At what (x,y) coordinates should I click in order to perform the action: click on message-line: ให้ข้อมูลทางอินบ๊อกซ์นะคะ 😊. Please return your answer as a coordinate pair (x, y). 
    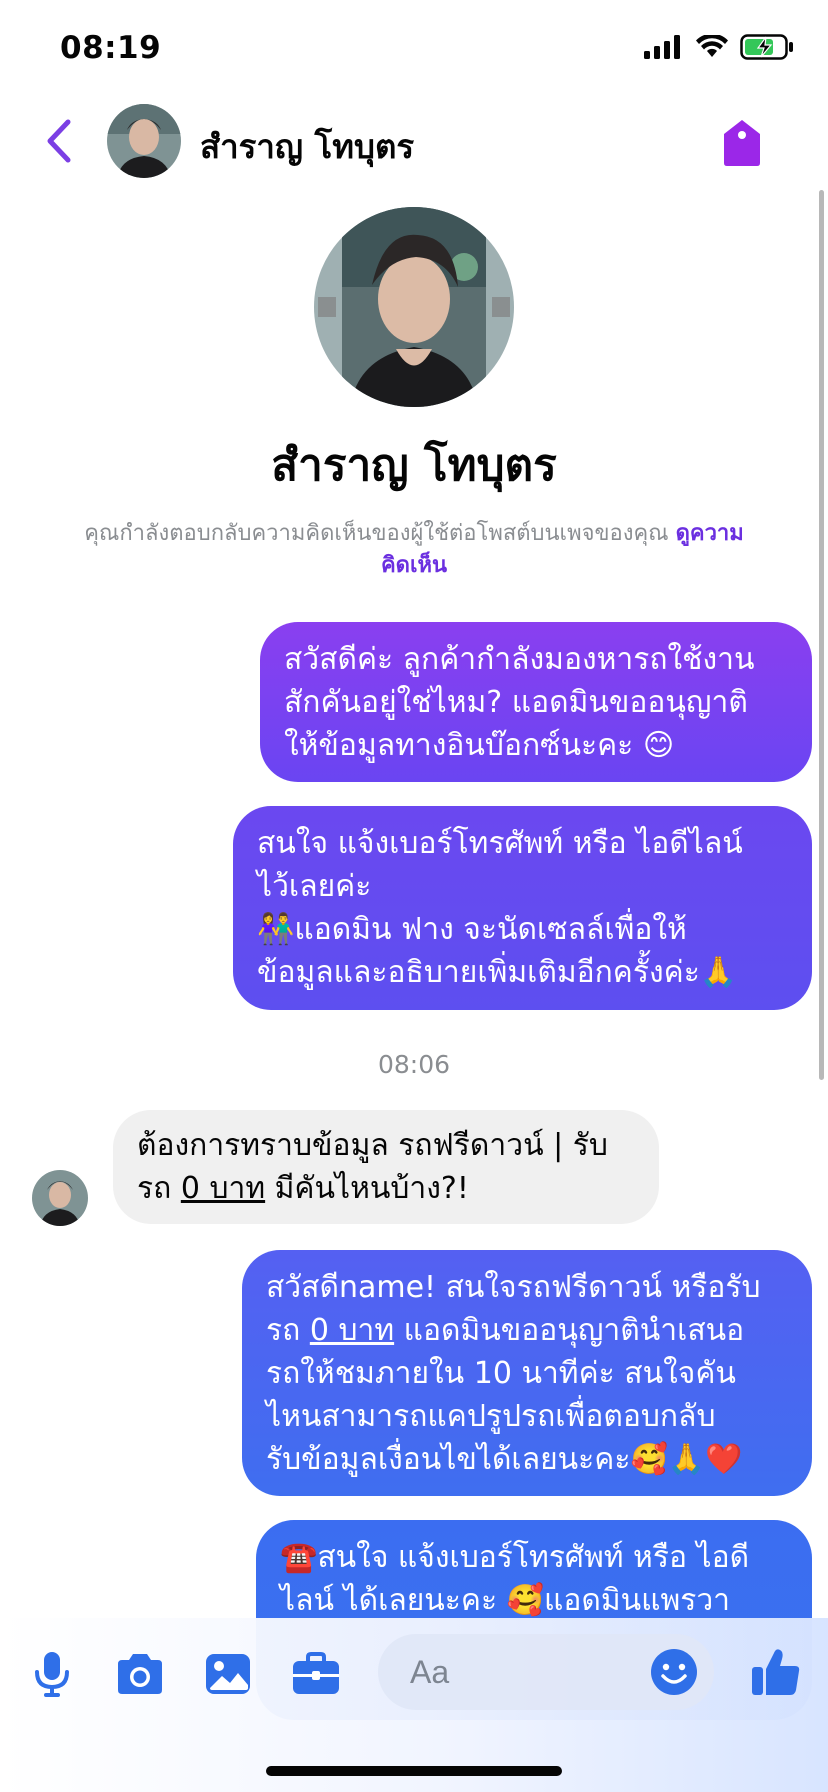
    Looking at the image, I should click on (479, 745).